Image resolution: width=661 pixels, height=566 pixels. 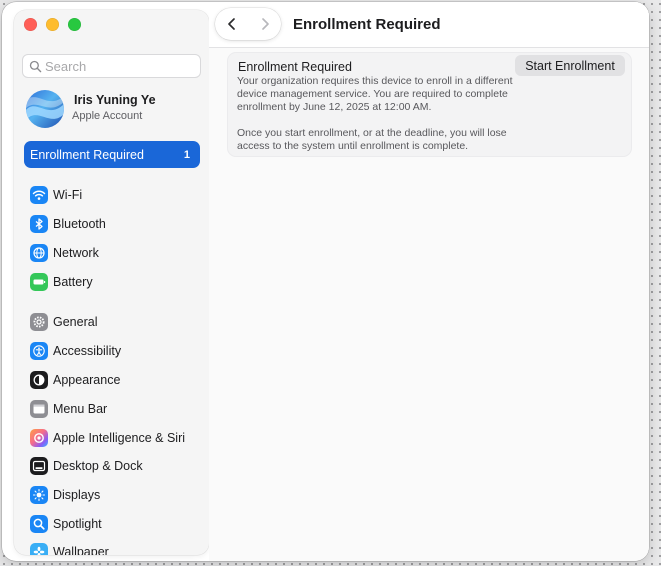 I want to click on sidebar-item-label: Spotlight, so click(x=77, y=524).